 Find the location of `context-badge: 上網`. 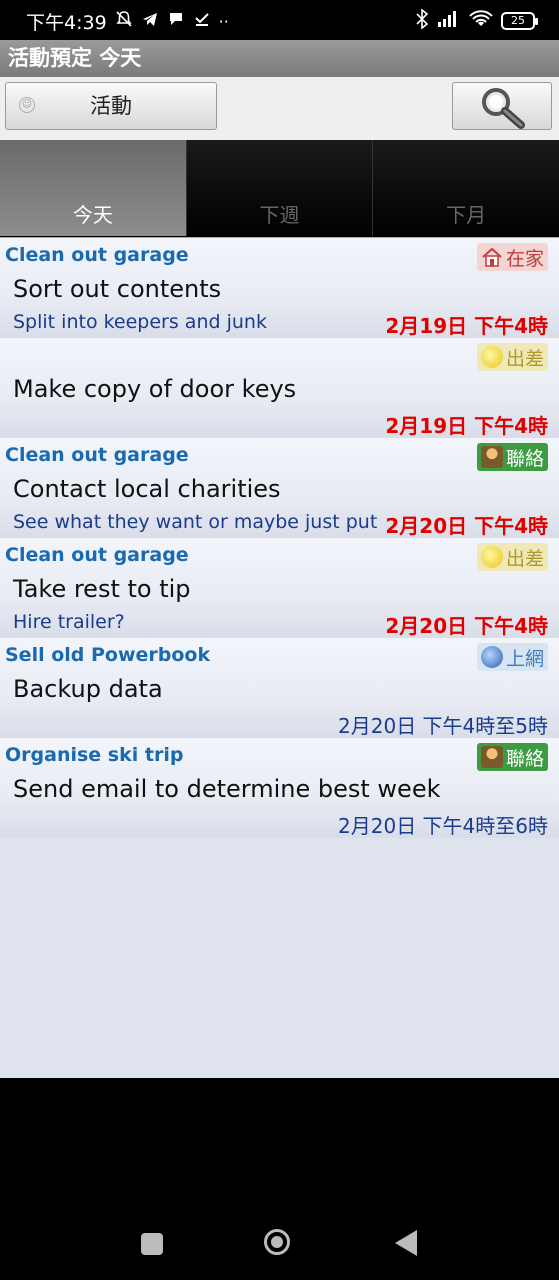

context-badge: 上網 is located at coordinates (512, 657).